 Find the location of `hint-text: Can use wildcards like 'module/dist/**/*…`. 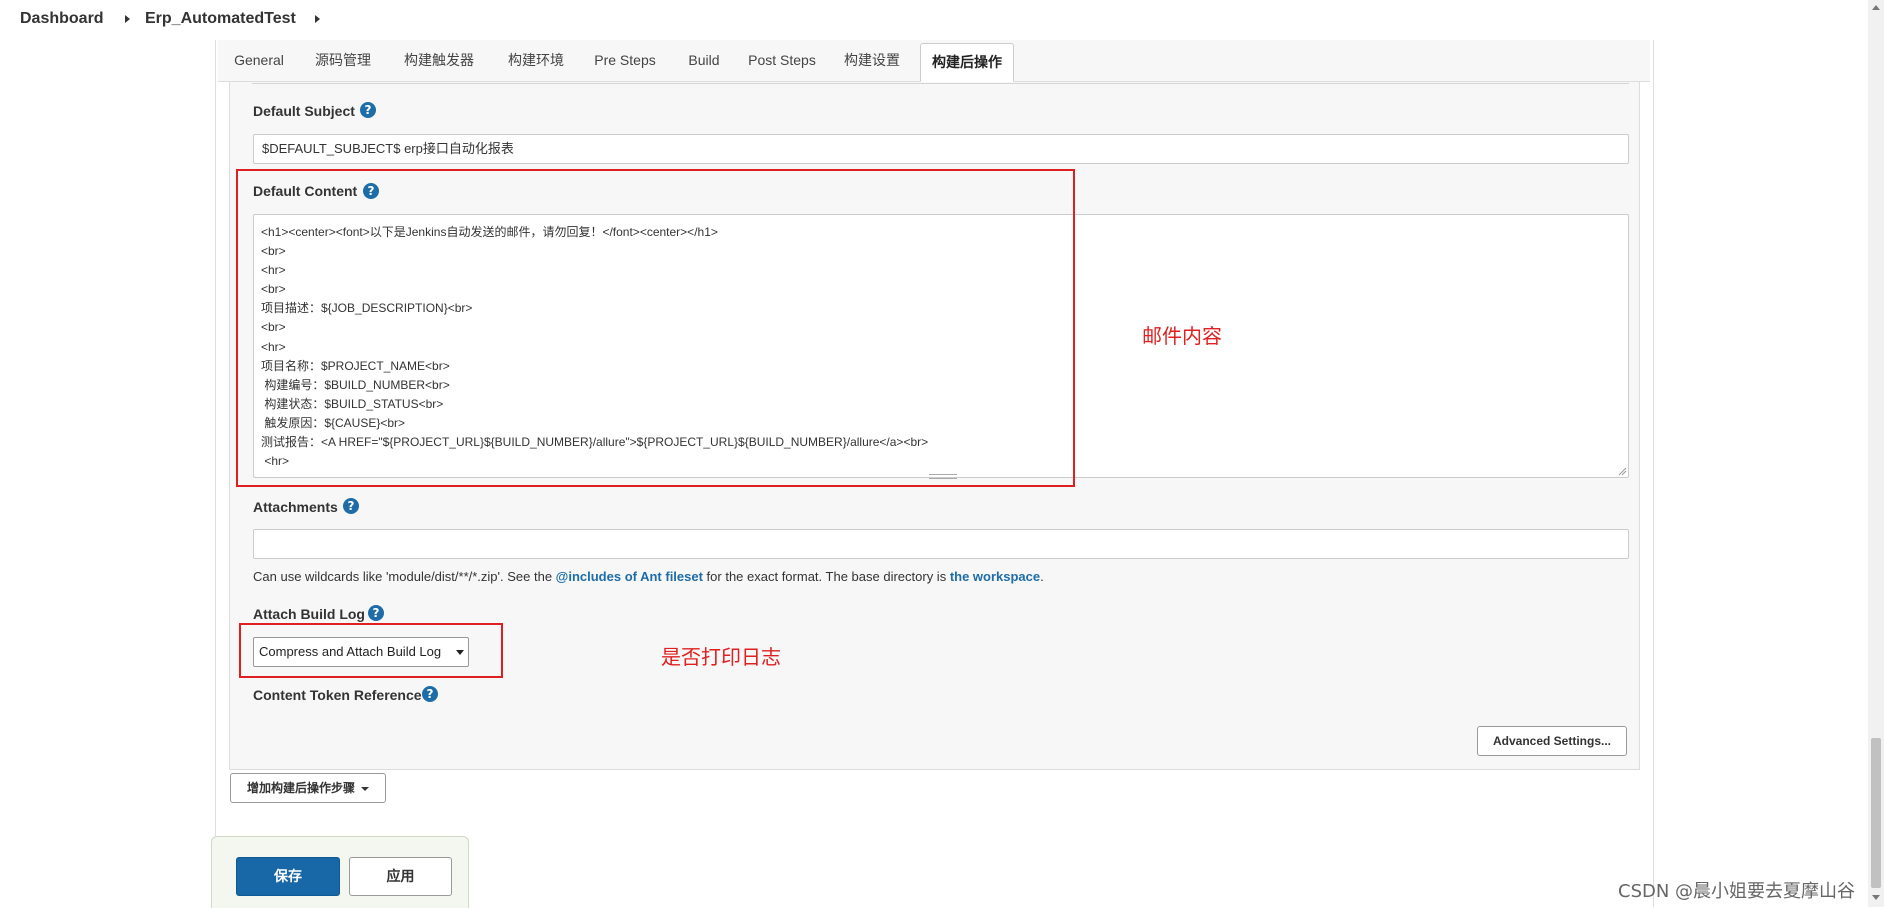

hint-text: Can use wildcards like 'module/dist/**/*… is located at coordinates (404, 576).